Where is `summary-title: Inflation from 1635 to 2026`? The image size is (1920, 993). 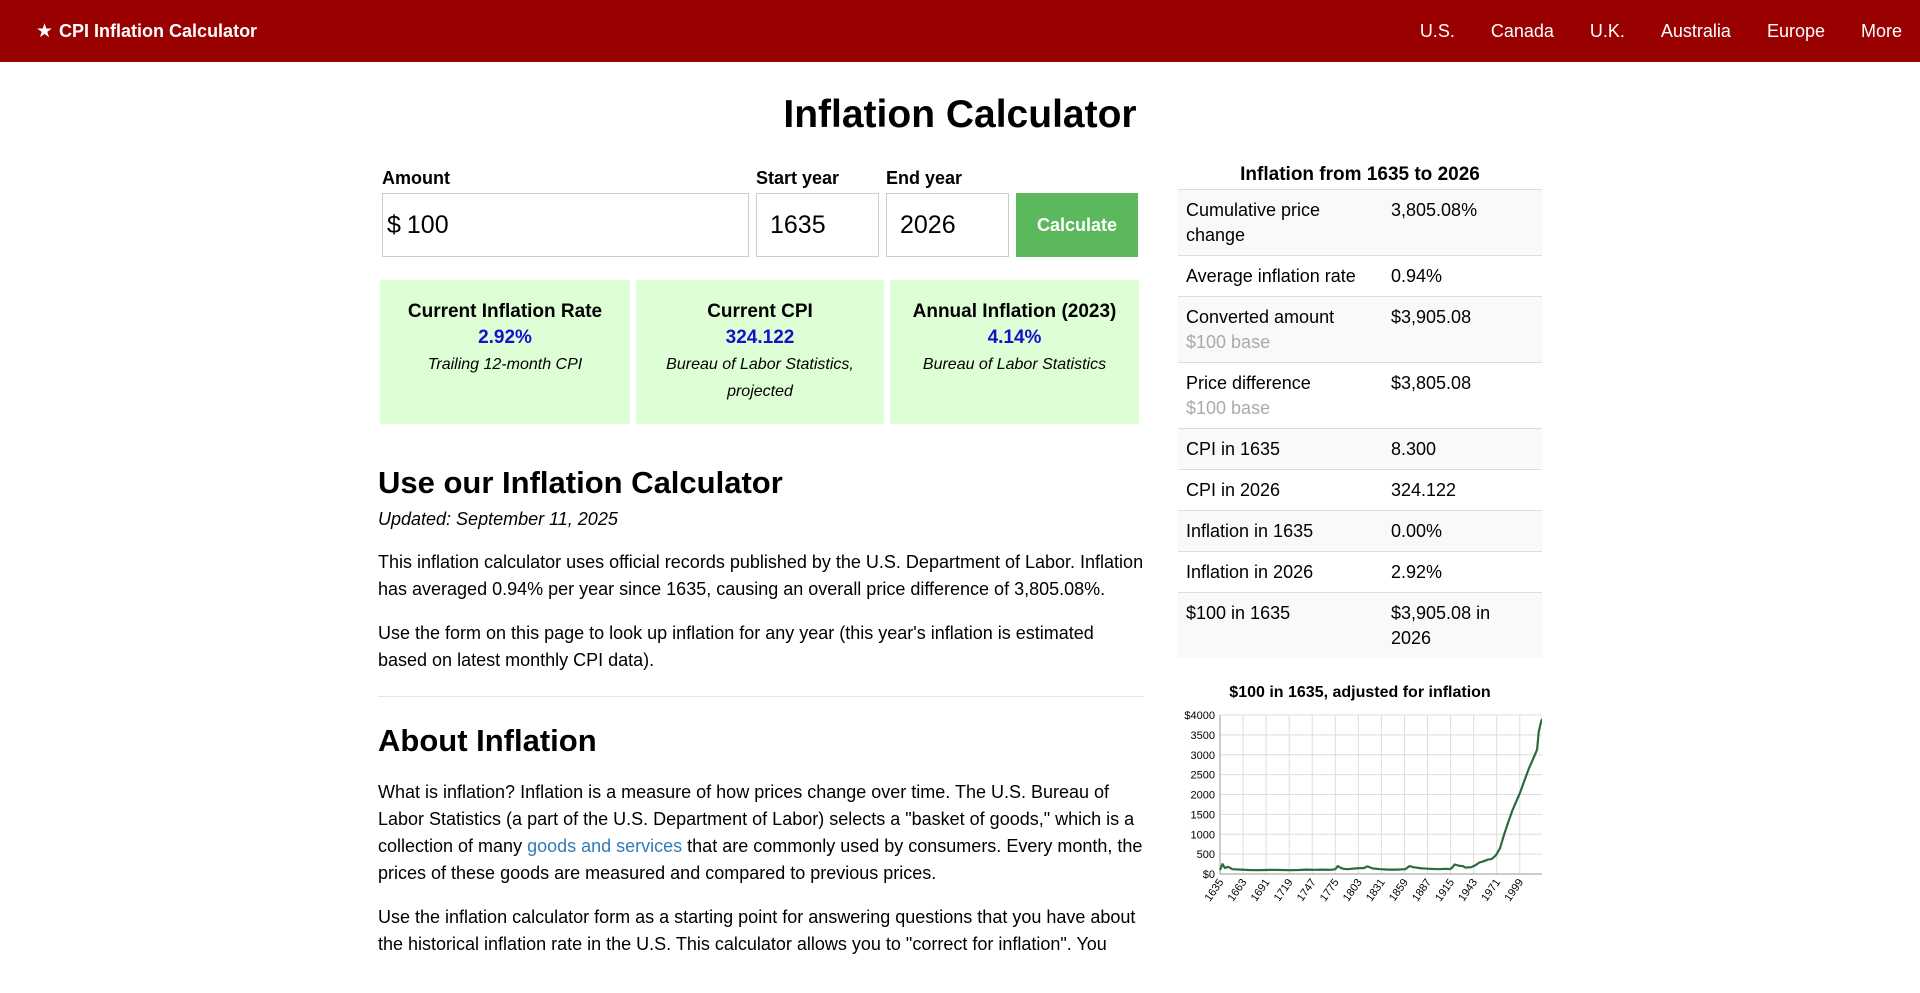 summary-title: Inflation from 1635 to 2026 is located at coordinates (1360, 174).